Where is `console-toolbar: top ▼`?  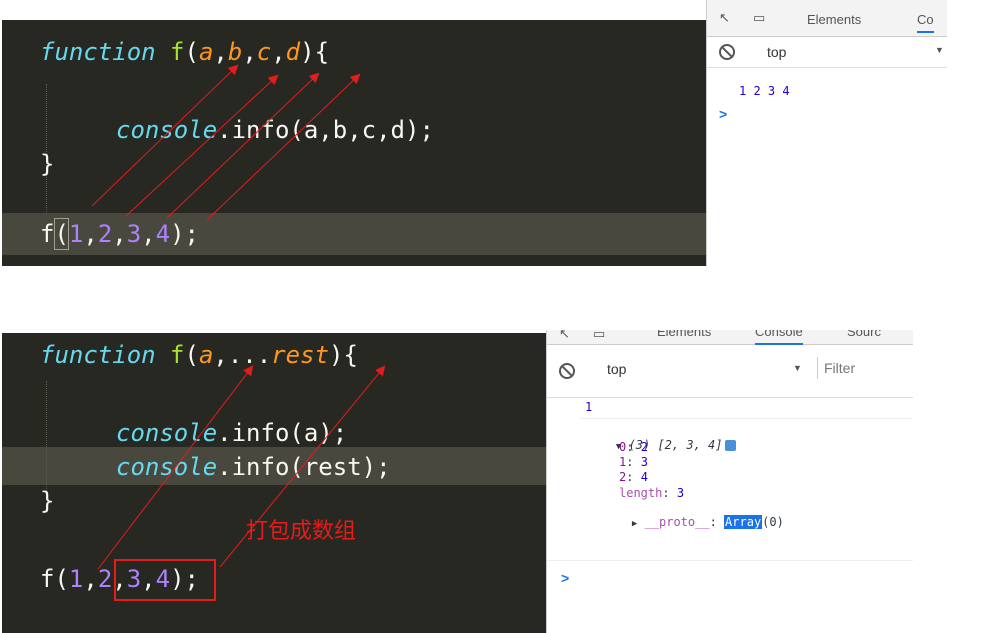 console-toolbar: top ▼ is located at coordinates (827, 52).